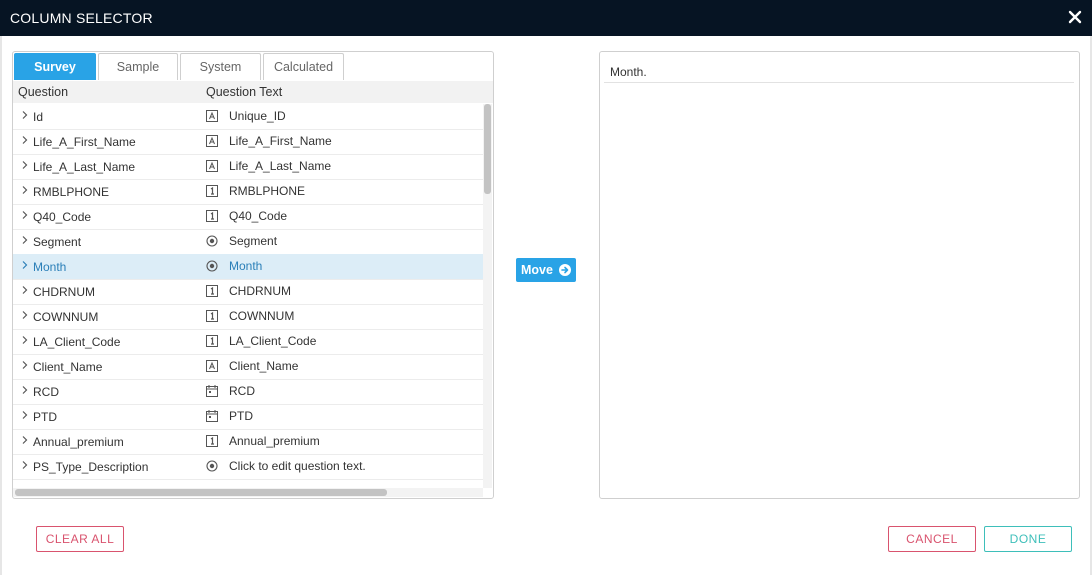 The height and width of the screenshot is (575, 1092). I want to click on question-name: Segment, so click(57, 242).